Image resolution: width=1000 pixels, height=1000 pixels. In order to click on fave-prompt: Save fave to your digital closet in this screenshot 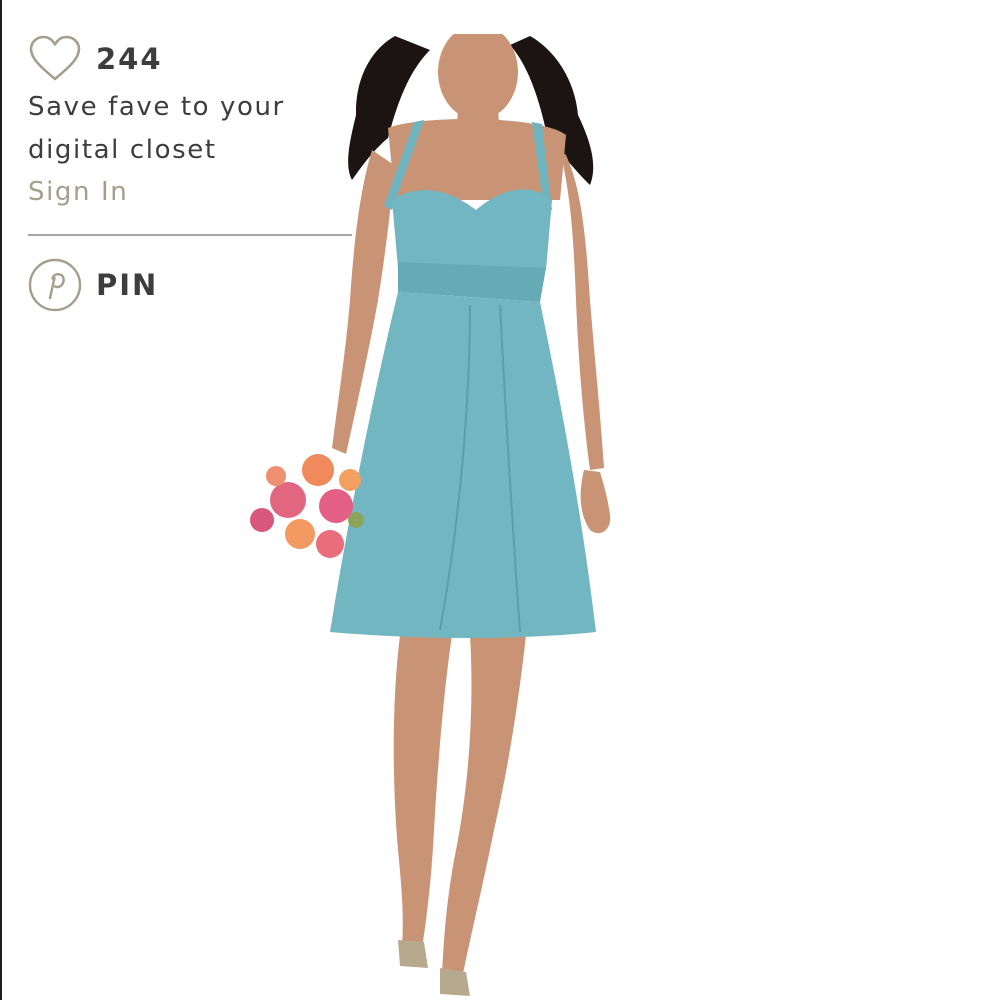, I will do `click(190, 129)`.